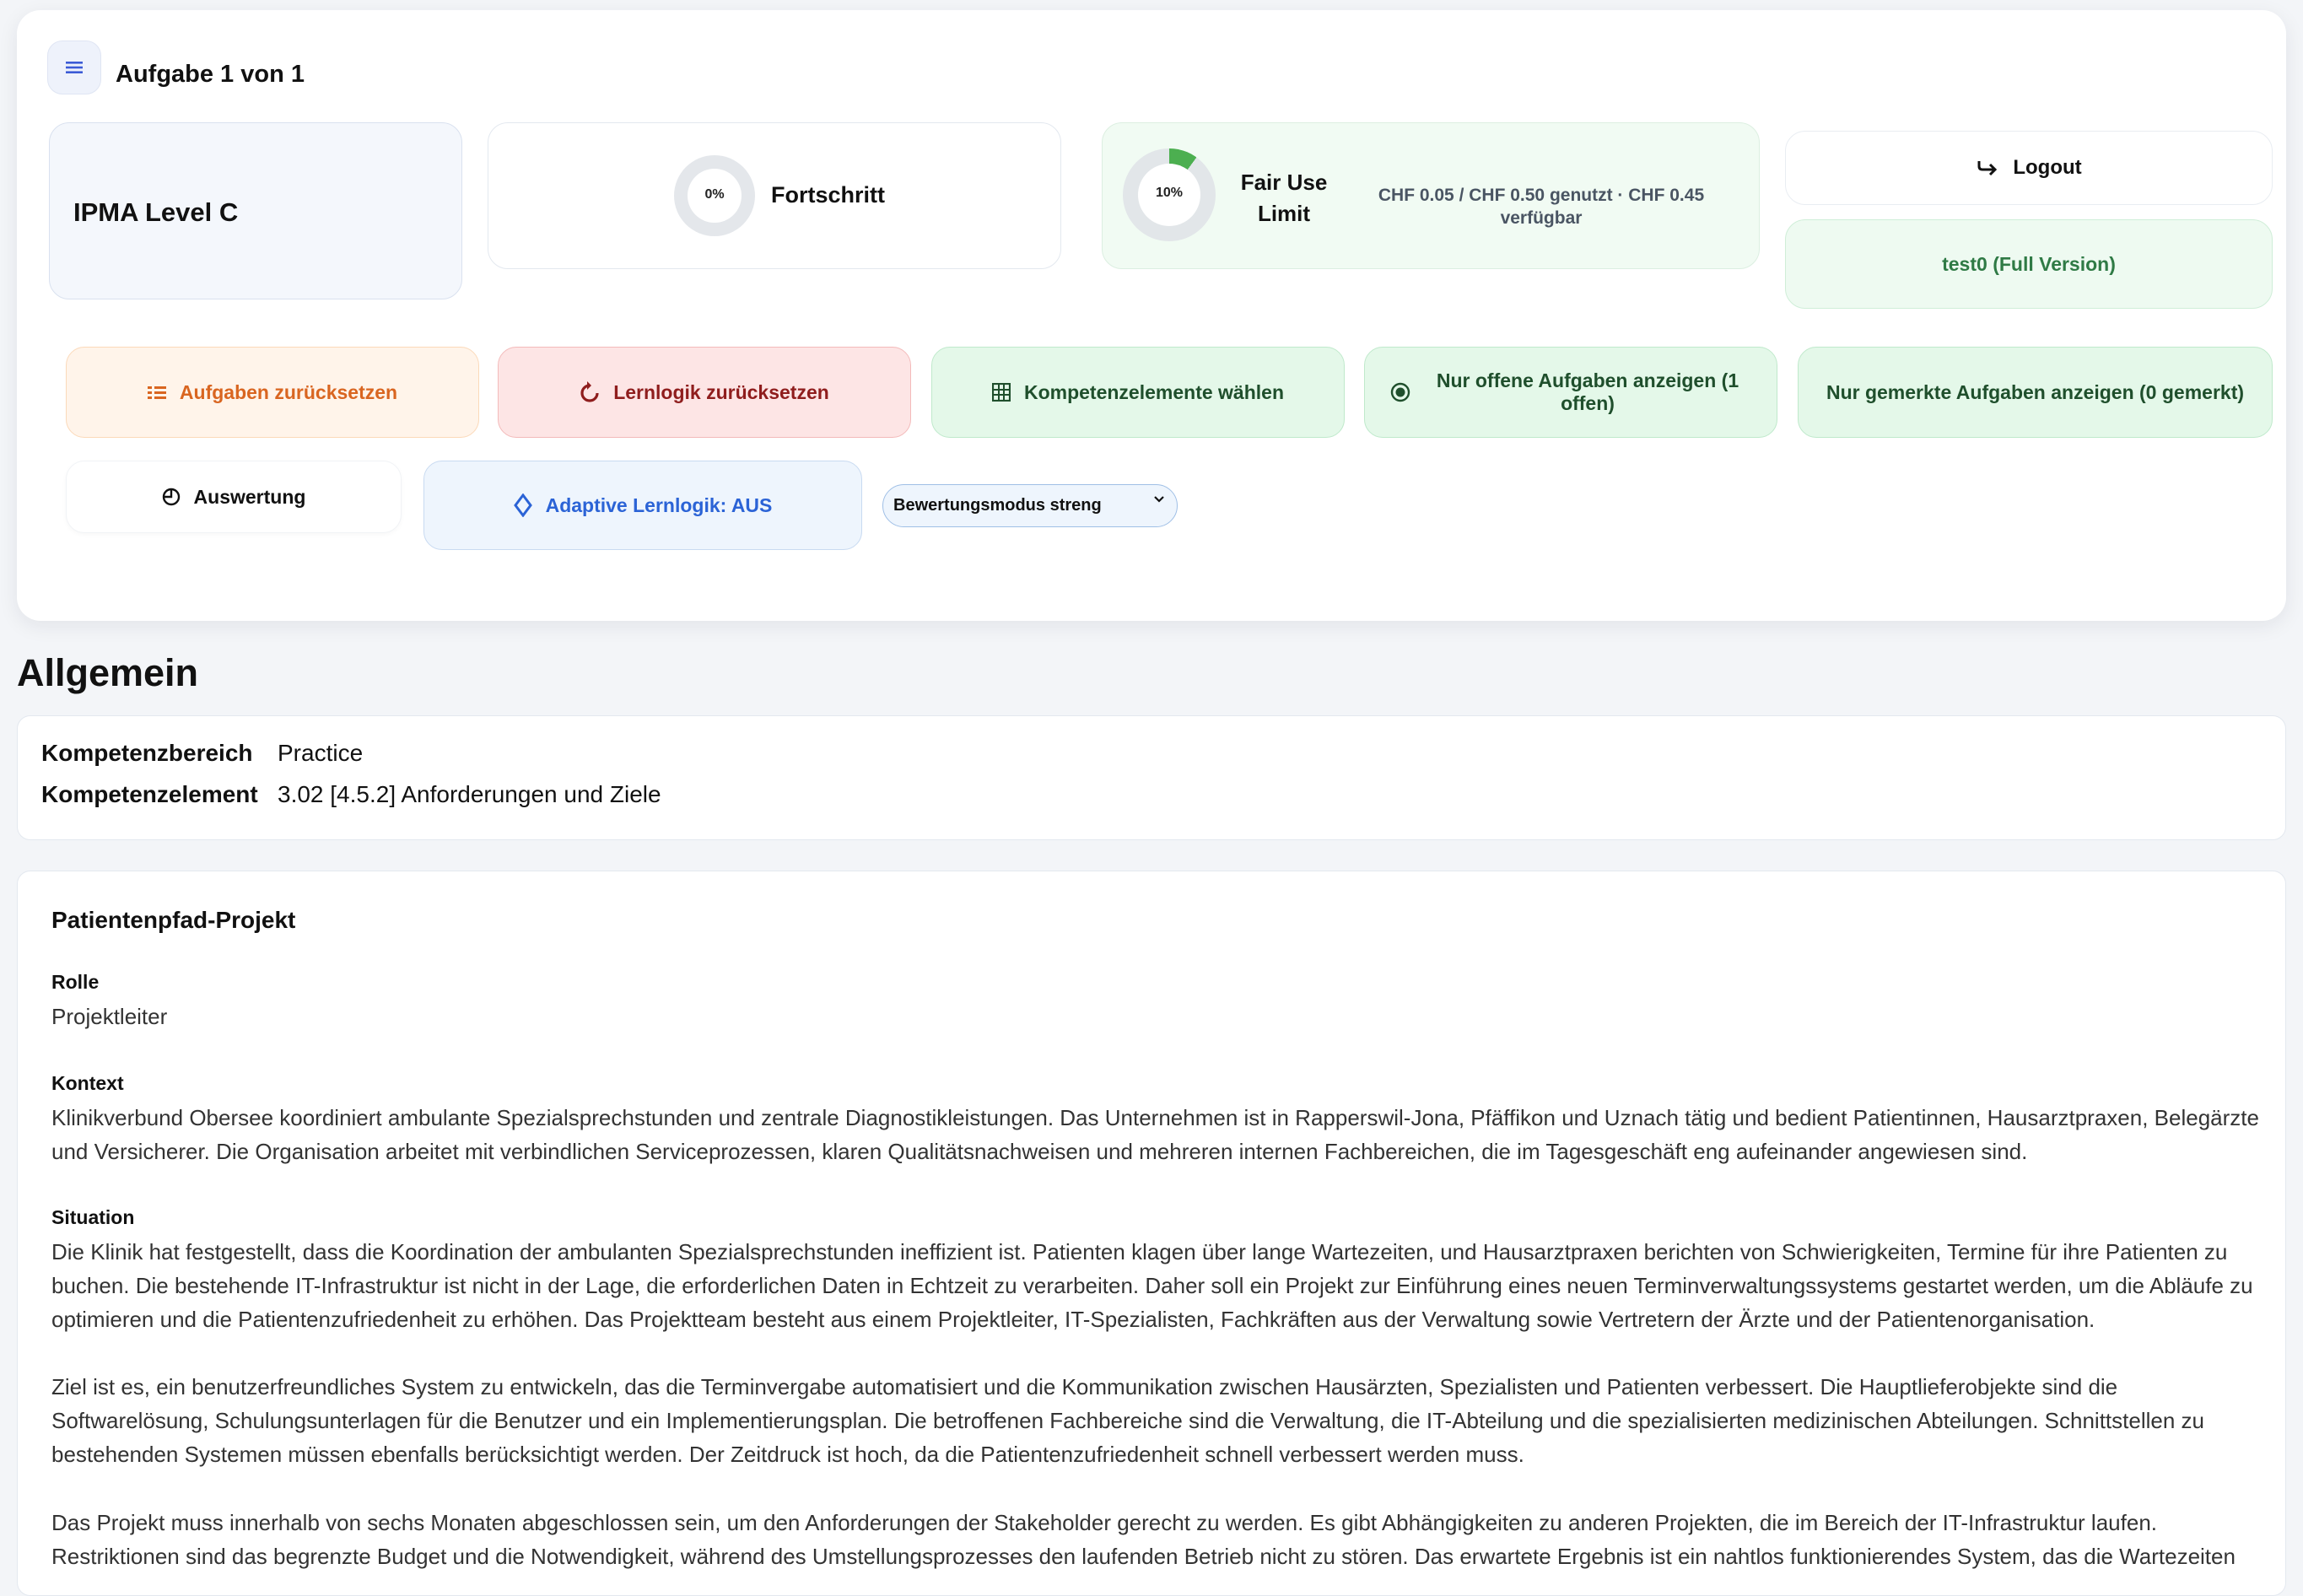  I want to click on competence-element-value: 3.02 [4.5.2] Anforderungen und Ziele, so click(469, 794).